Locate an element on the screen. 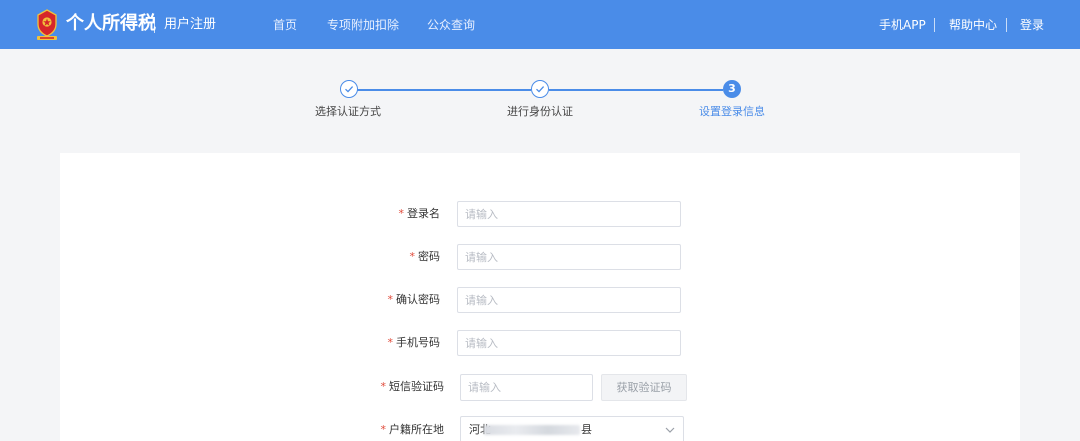  step-label-login-info: 设置登录信息 is located at coordinates (732, 111).